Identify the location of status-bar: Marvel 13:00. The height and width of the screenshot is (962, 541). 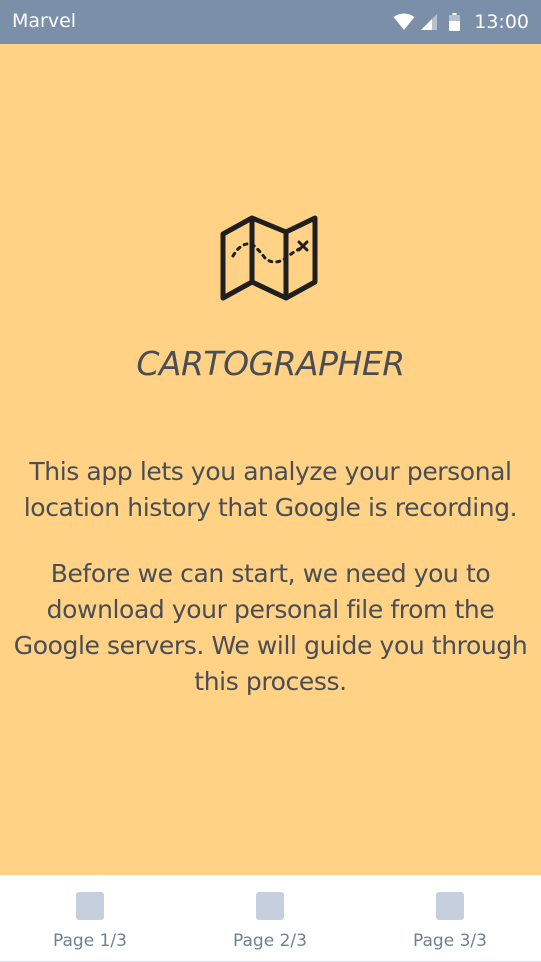
(270, 22).